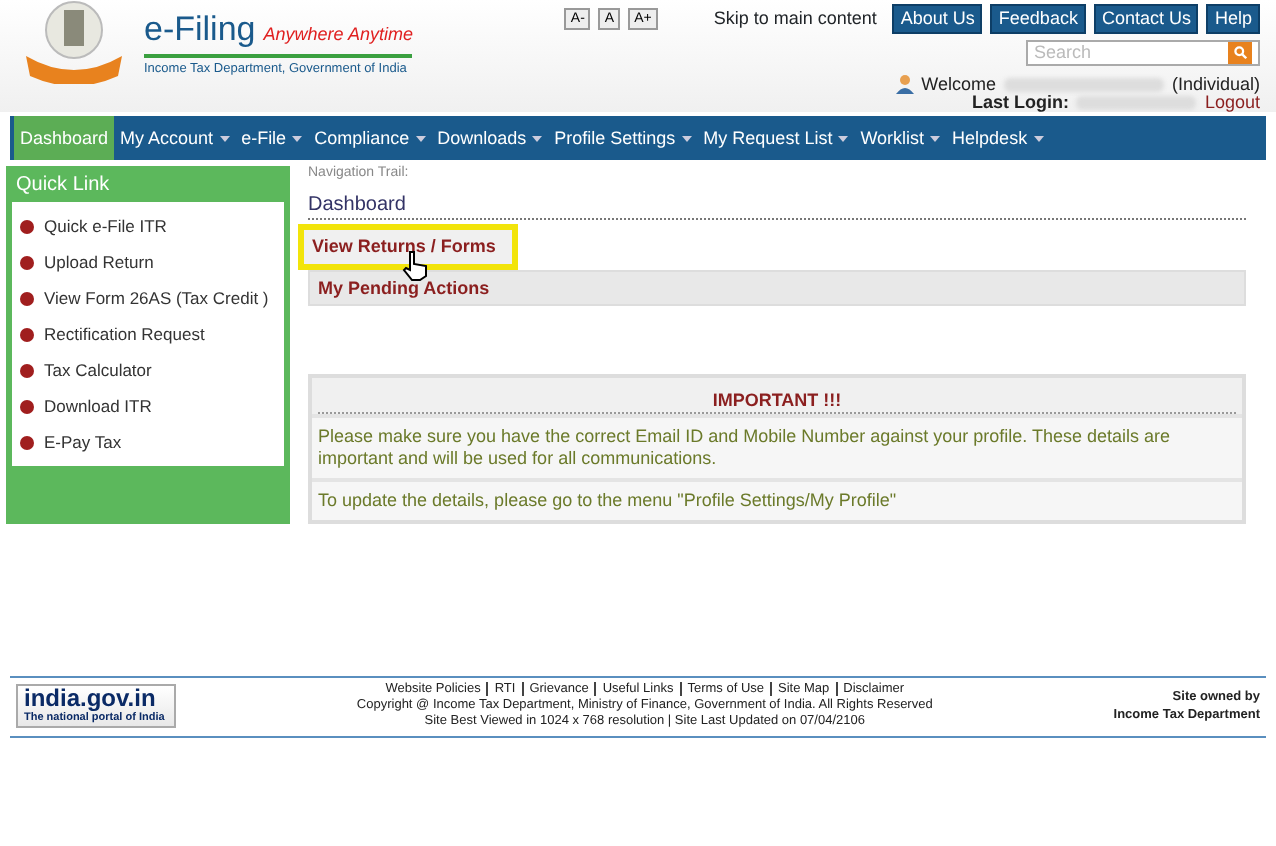 This screenshot has width=1276, height=846. I want to click on notice-text: To update the details, please go to the menu "Profile Settings/My Profile", so click(777, 498).